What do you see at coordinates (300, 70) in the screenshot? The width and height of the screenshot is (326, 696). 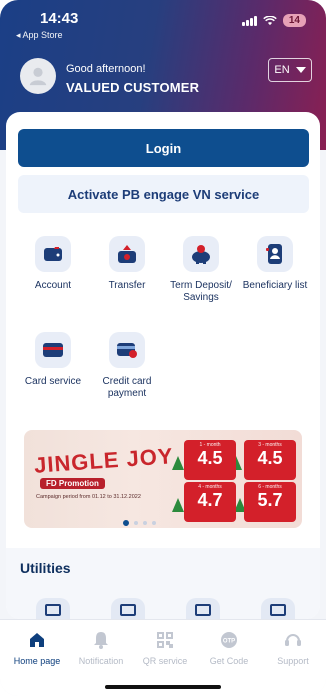 I see `chevron-down-icon` at bounding box center [300, 70].